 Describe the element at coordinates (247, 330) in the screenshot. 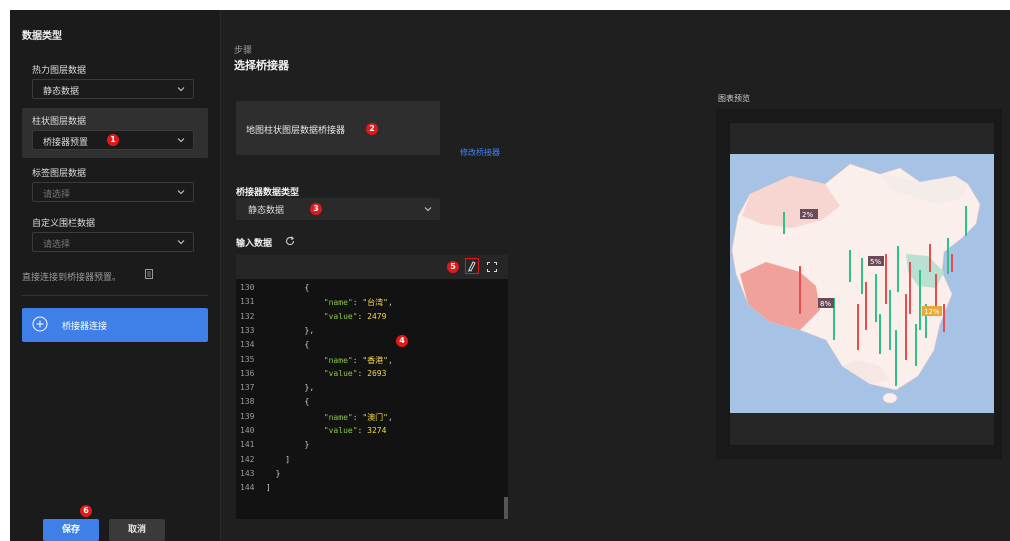

I see `line-number: 133` at that location.